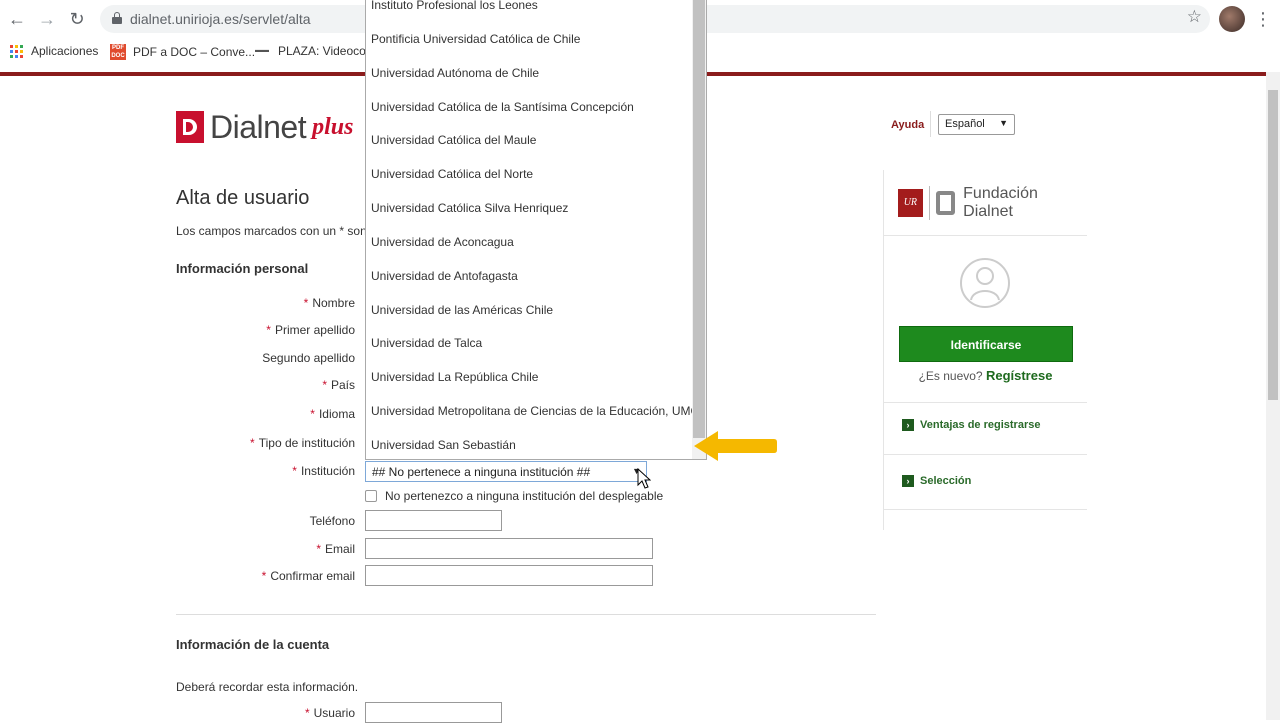  I want to click on chevron-down-icon: ▼, so click(1003, 123).